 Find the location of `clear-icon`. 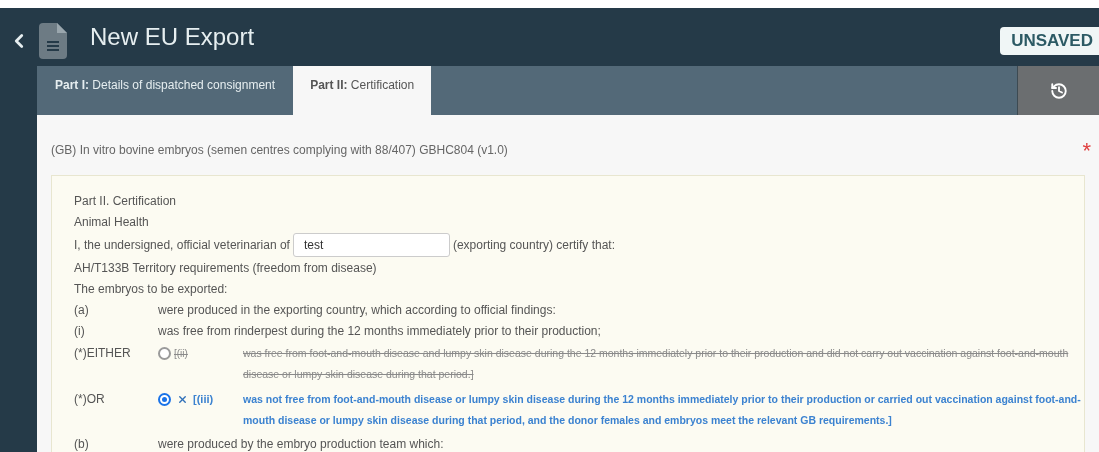

clear-icon is located at coordinates (182, 399).